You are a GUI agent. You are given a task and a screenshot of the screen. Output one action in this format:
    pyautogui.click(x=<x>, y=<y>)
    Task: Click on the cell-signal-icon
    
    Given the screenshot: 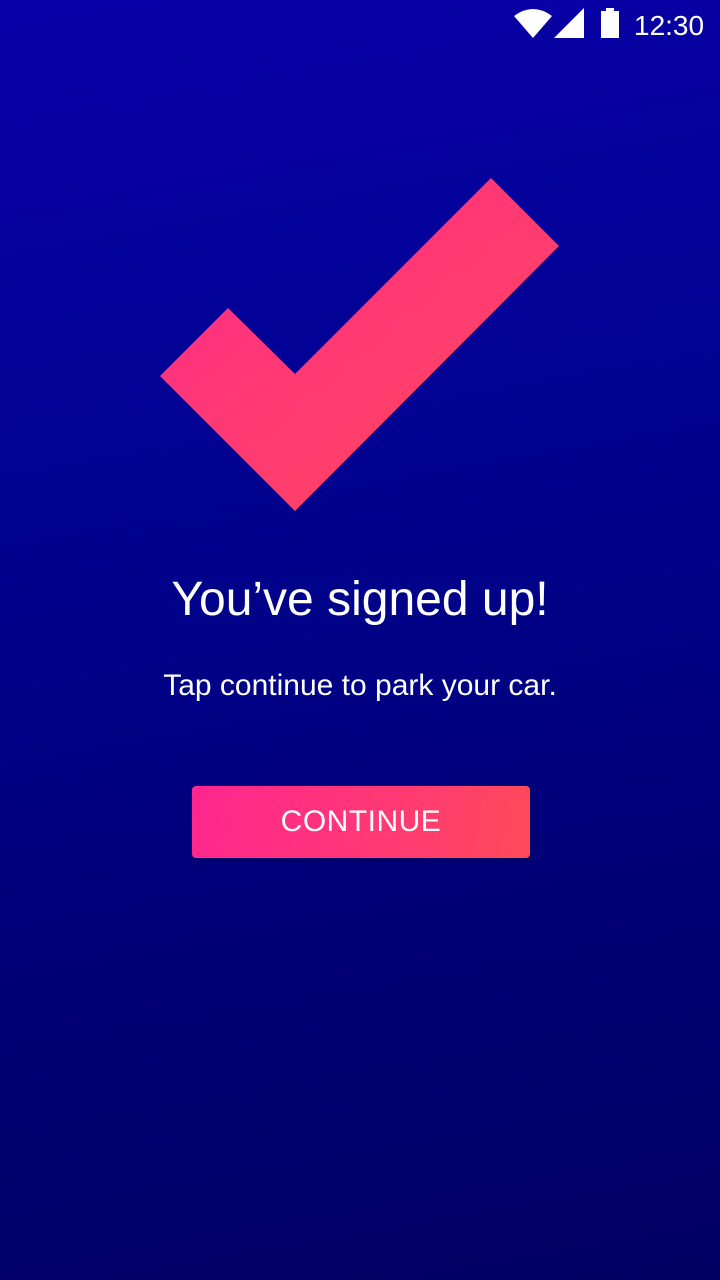 What is the action you would take?
    pyautogui.click(x=569, y=23)
    